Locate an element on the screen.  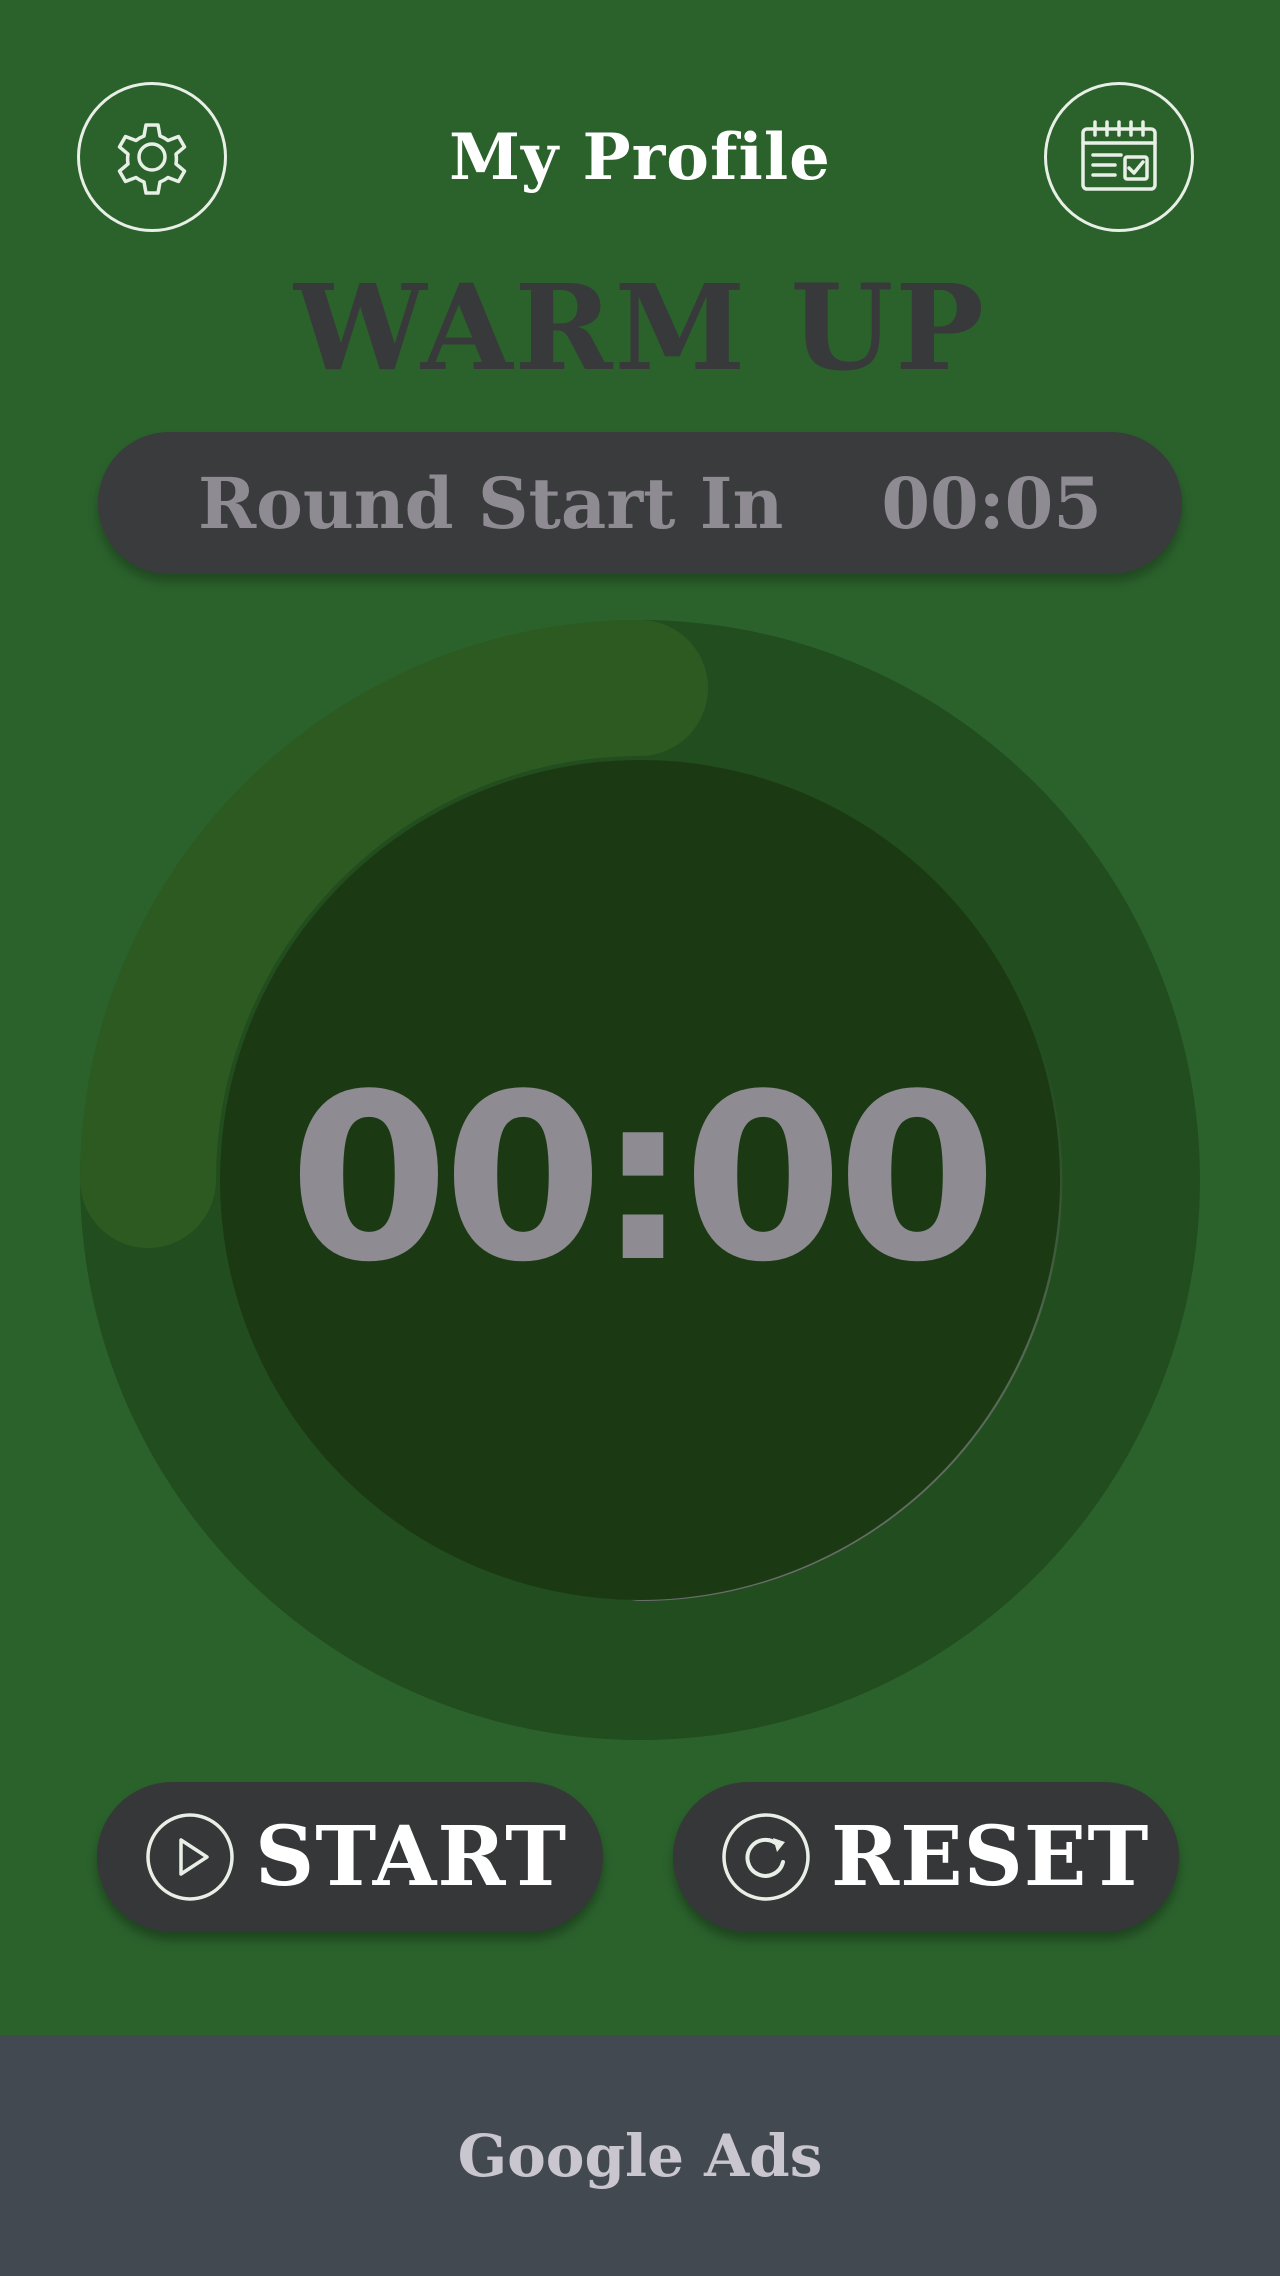
start-button-label: START is located at coordinates (411, 1857).